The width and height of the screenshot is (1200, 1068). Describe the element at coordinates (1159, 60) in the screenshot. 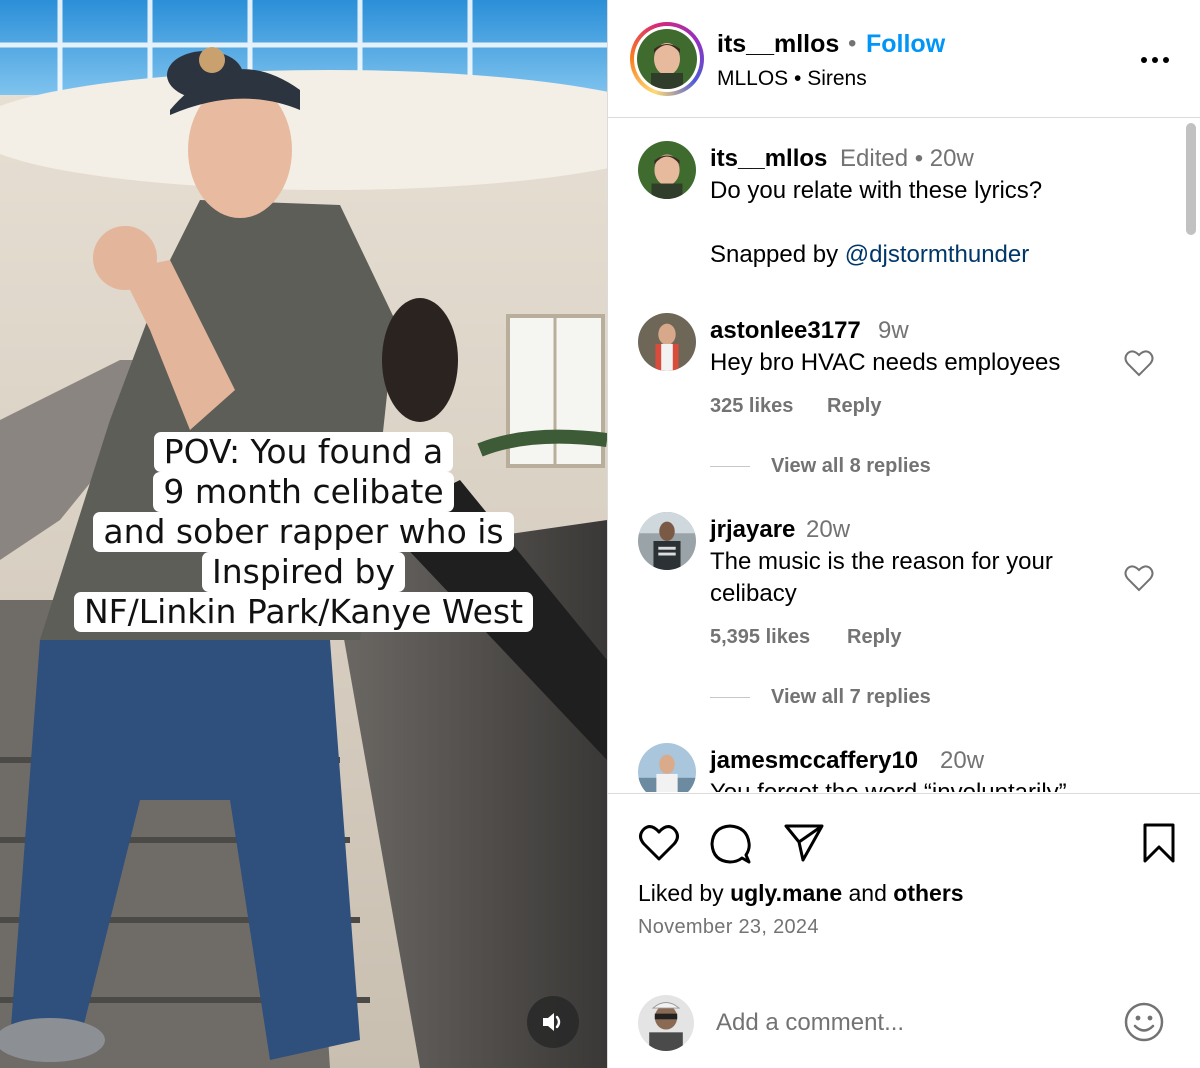

I see `more-options-icon` at that location.